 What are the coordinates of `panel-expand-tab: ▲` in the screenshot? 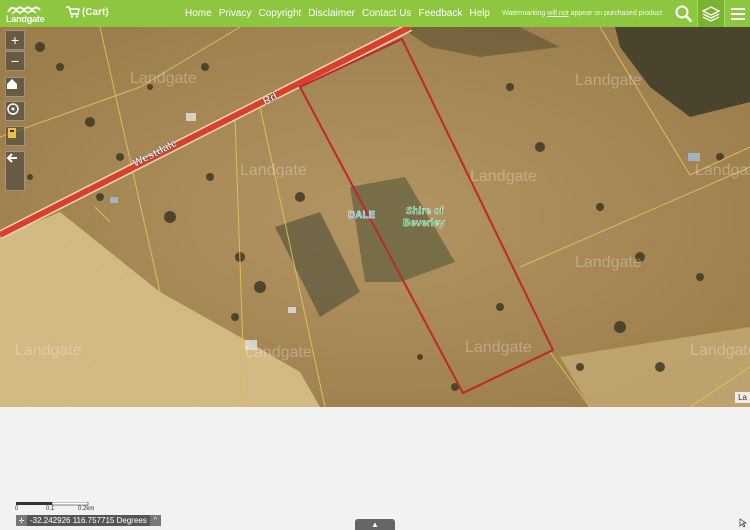 It's located at (375, 524).